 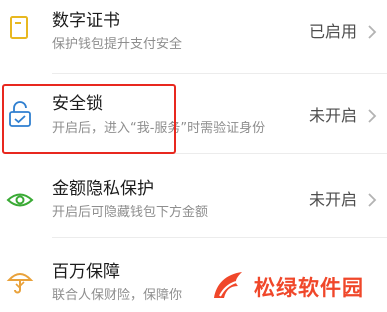 I want to click on item-subtitle: 联合人保财险，保障你, so click(x=117, y=295).